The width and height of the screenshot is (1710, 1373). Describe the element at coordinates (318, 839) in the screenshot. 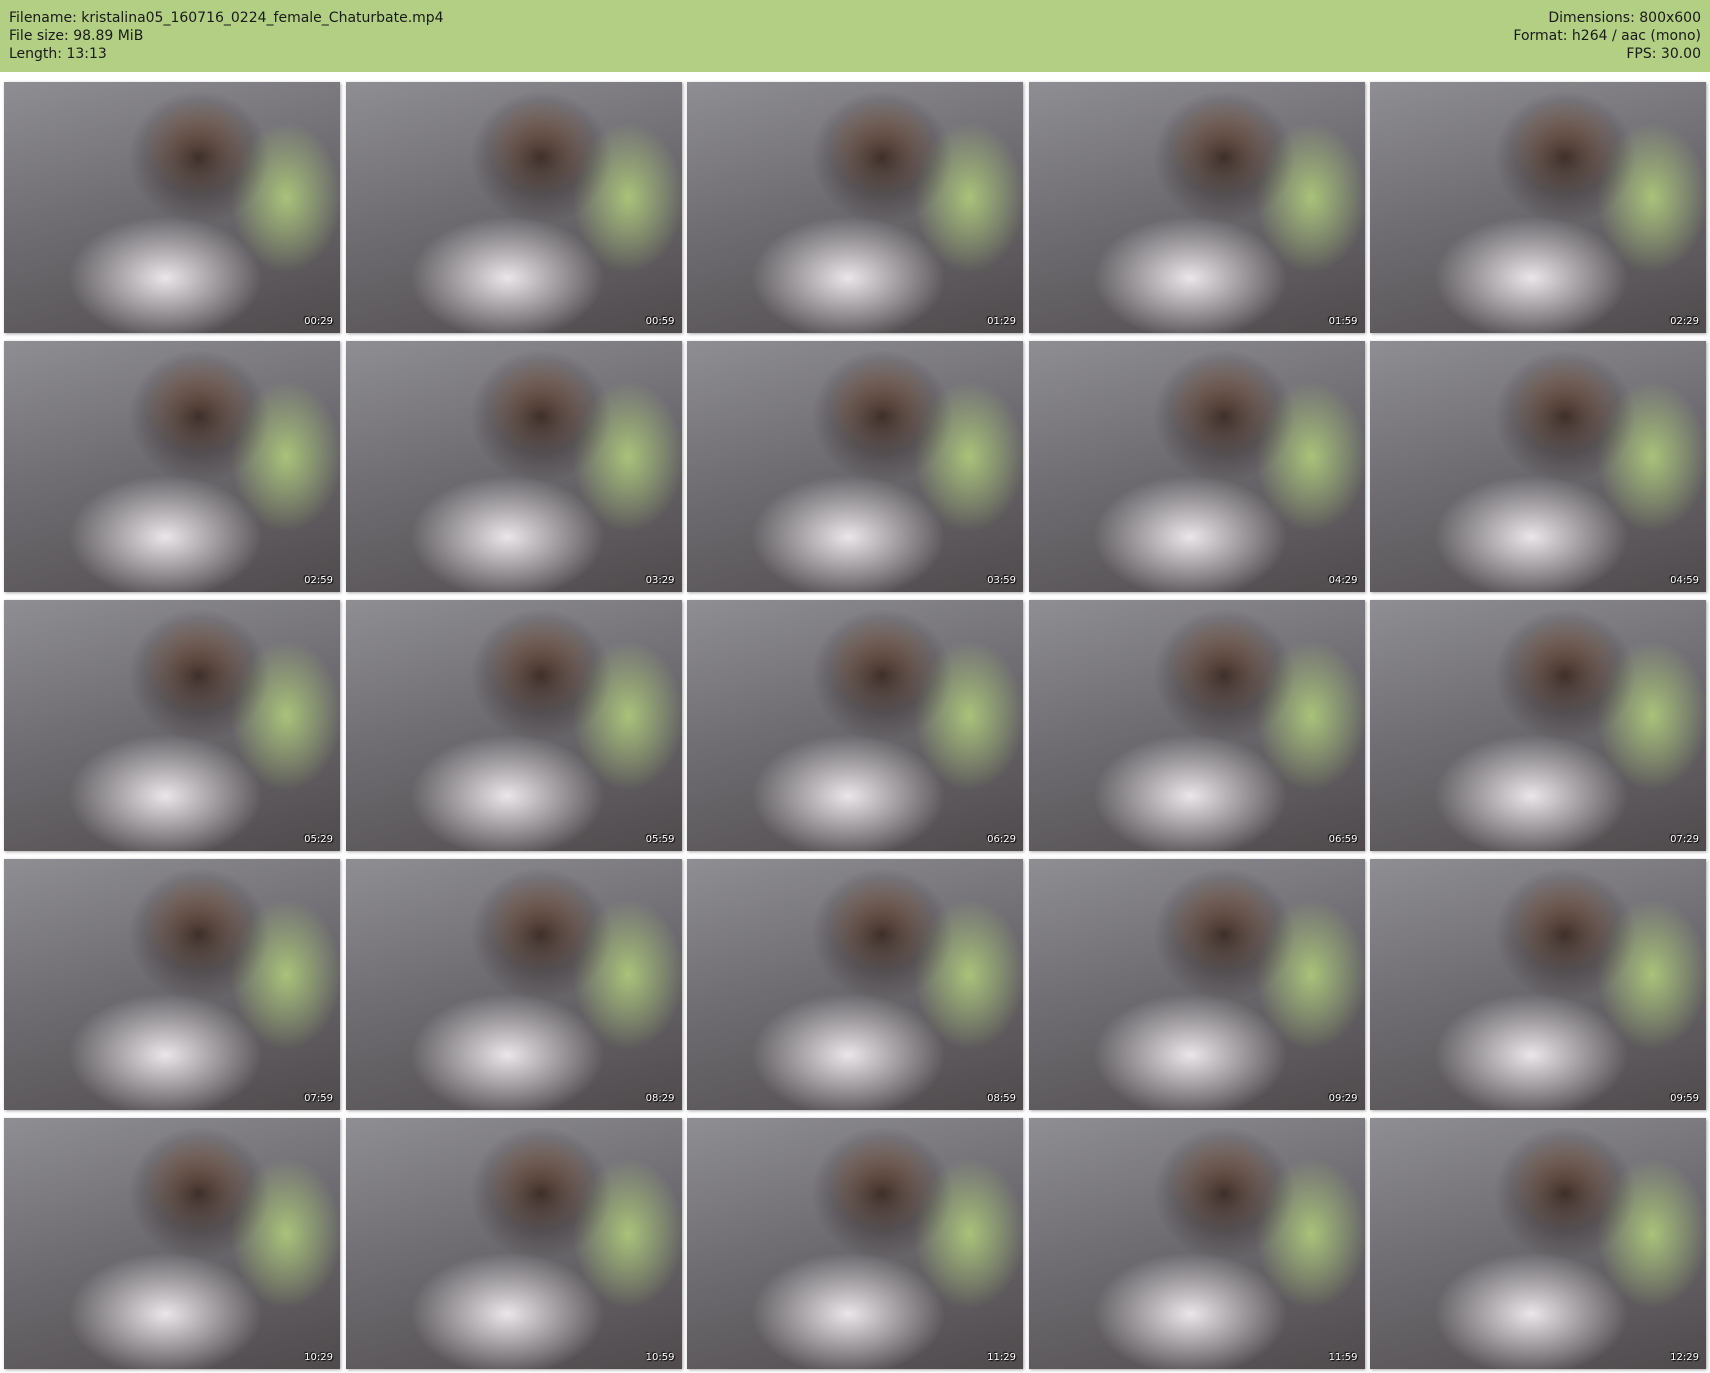

I see `timestamp-label: 05:29` at that location.